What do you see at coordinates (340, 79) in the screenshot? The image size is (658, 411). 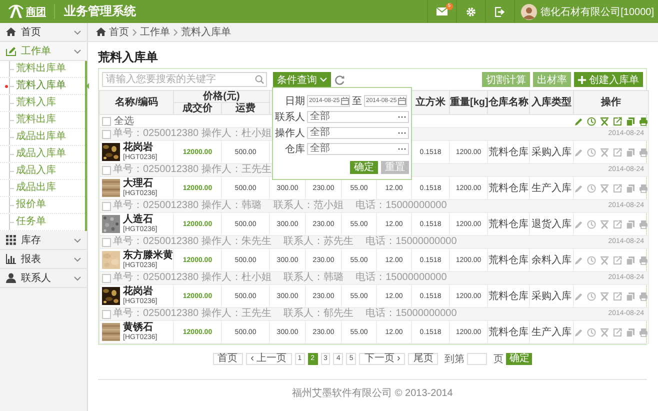 I see `refresh-icon` at bounding box center [340, 79].